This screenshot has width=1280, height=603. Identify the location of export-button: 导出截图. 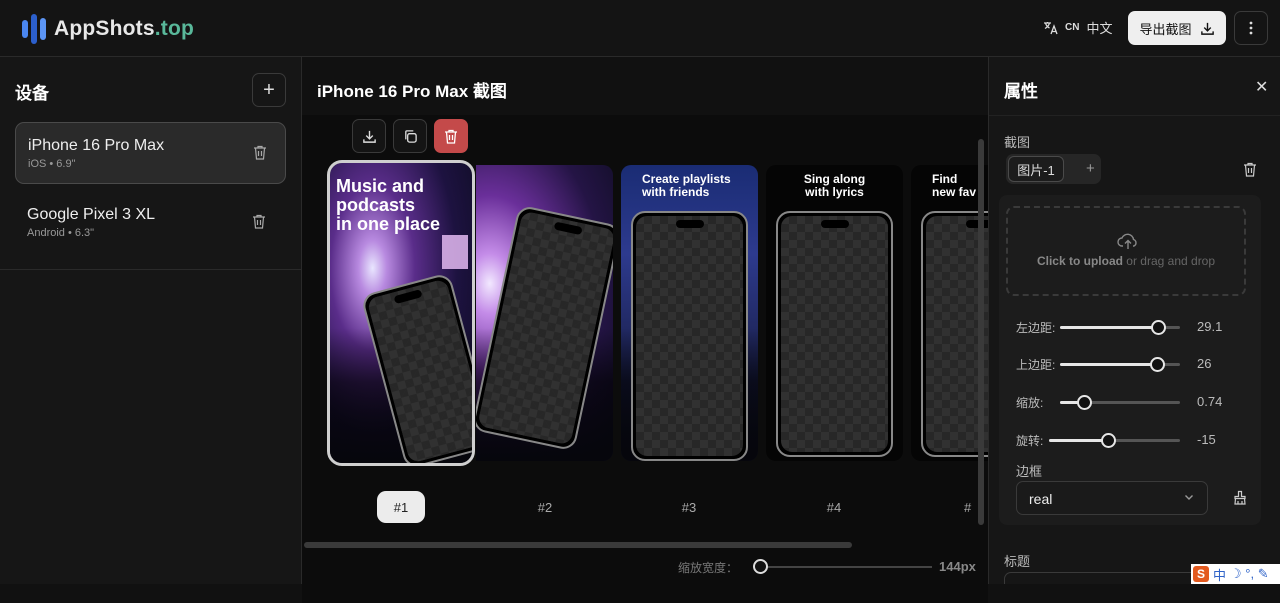
(1177, 28).